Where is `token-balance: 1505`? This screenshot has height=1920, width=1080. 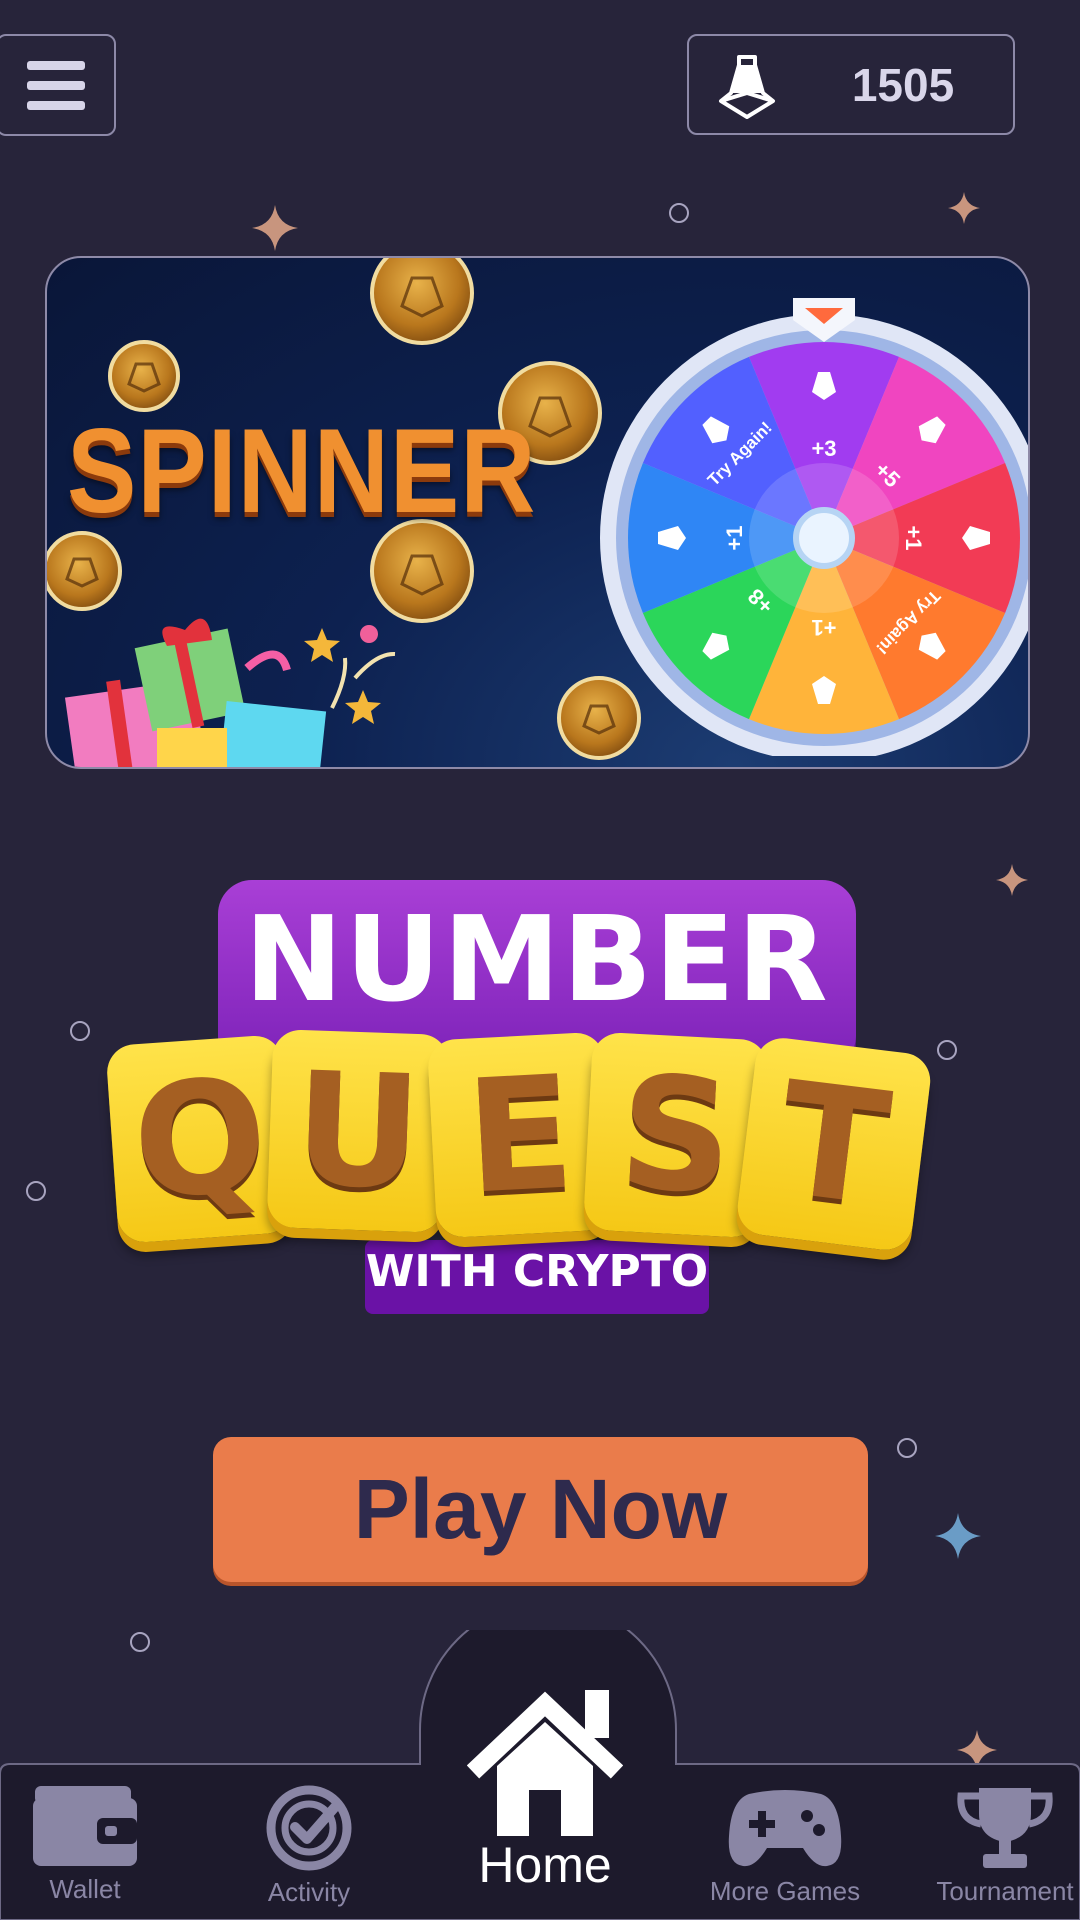
token-balance: 1505 is located at coordinates (851, 84).